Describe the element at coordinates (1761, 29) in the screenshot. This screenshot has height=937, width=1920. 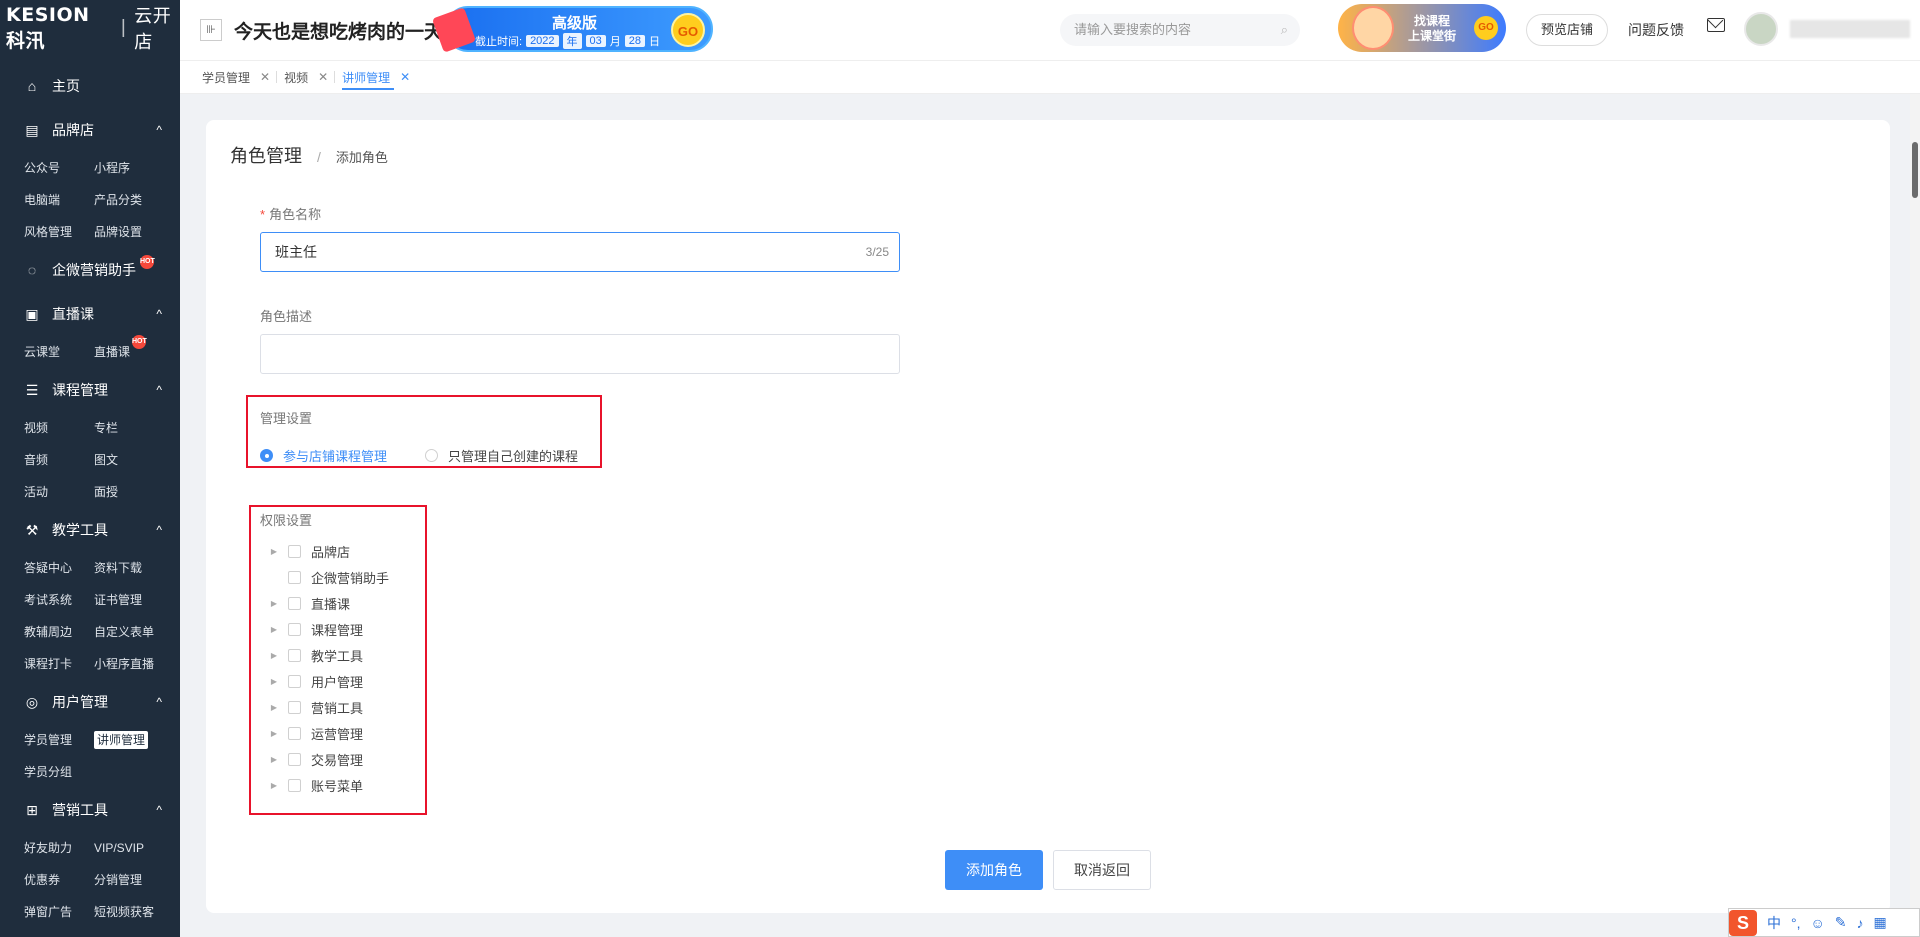
I see `avatar` at that location.